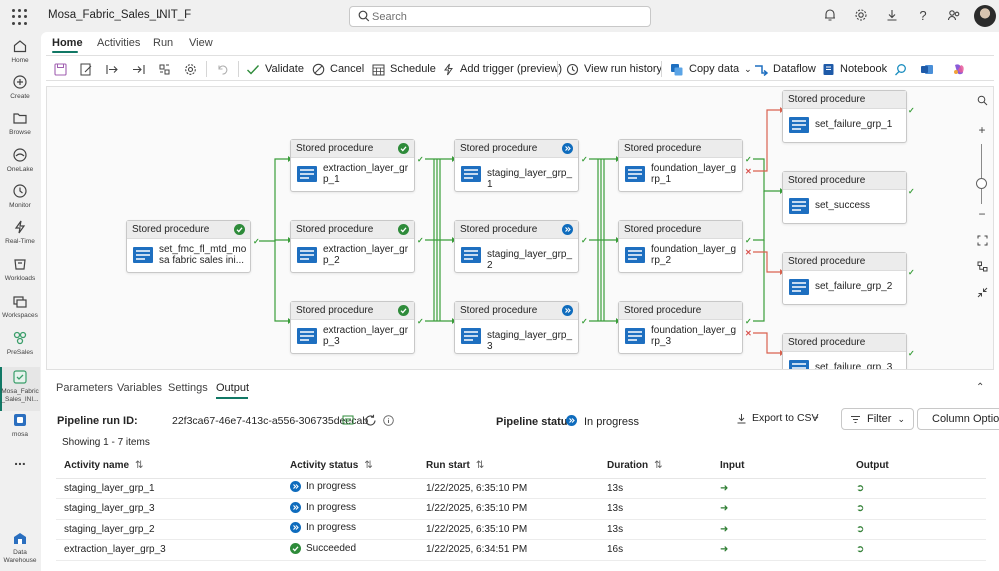 The image size is (999, 571). I want to click on column-header-duration: Duration ⇅, so click(655, 466).